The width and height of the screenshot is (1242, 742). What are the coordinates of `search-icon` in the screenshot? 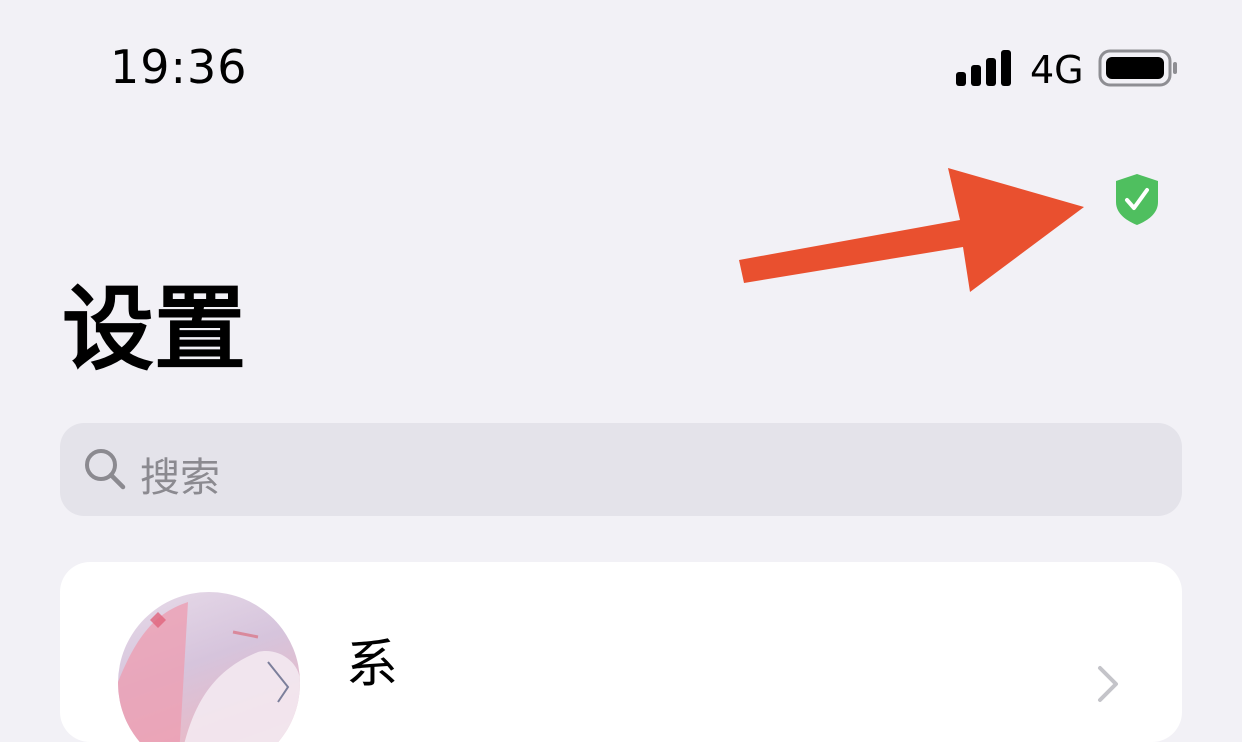 It's located at (105, 469).